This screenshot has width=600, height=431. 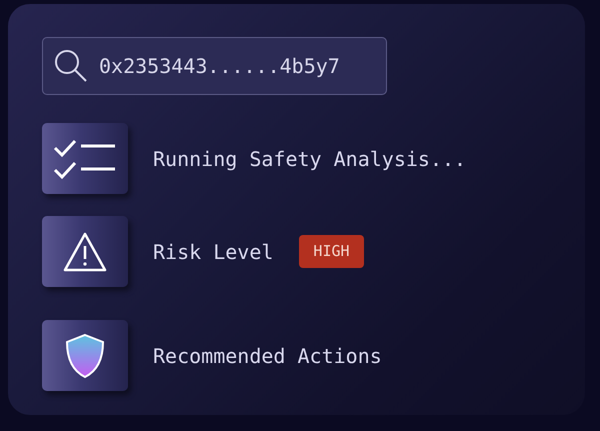 I want to click on step-label: Risk Level, so click(x=213, y=252).